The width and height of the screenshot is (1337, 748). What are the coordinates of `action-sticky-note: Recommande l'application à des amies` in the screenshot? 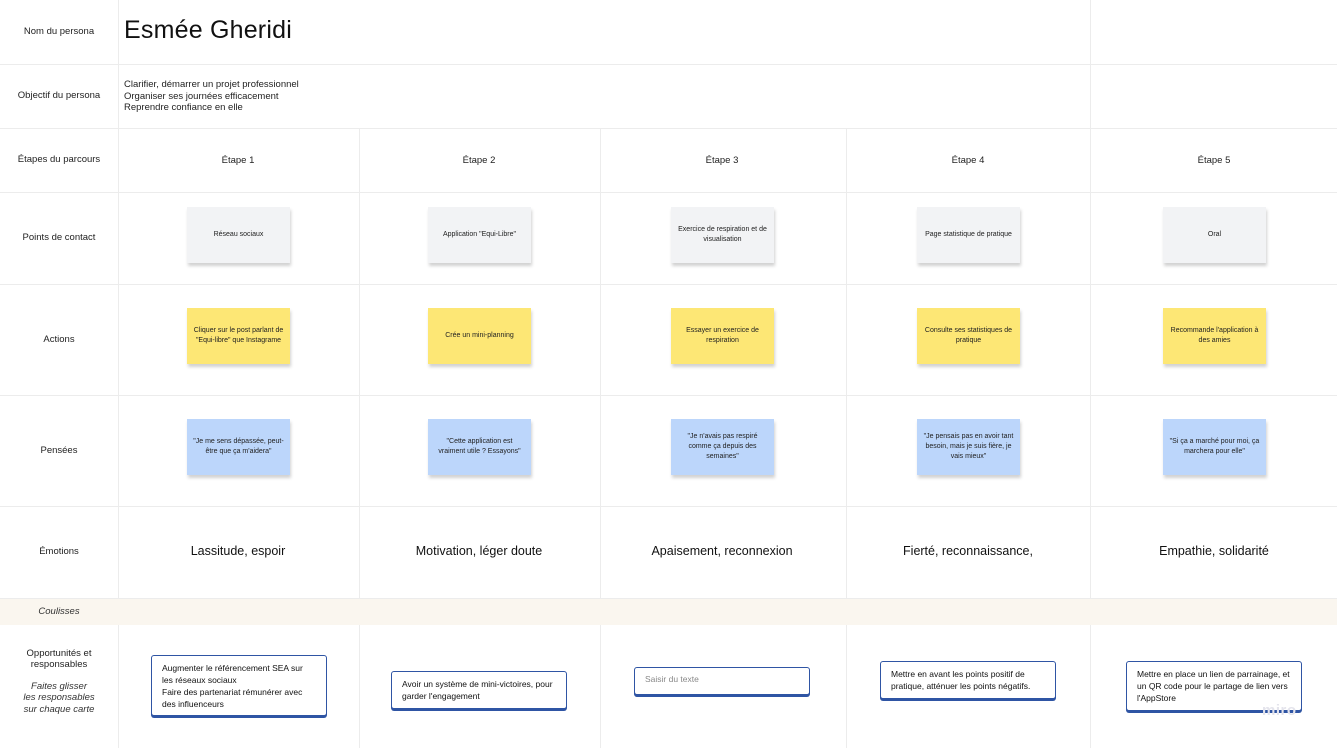 It's located at (1214, 336).